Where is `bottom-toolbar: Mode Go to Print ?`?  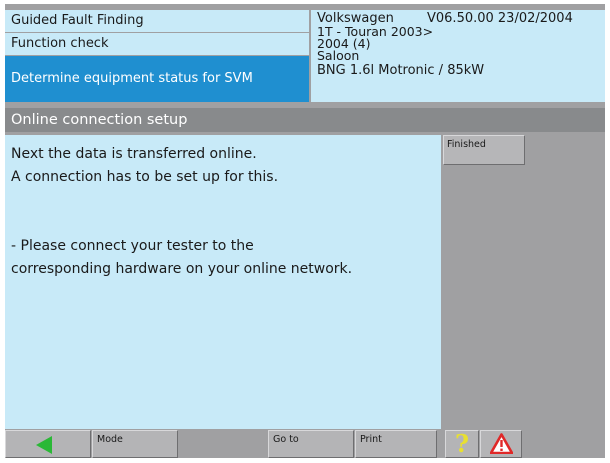 bottom-toolbar: Mode Go to Print ? is located at coordinates (305, 443).